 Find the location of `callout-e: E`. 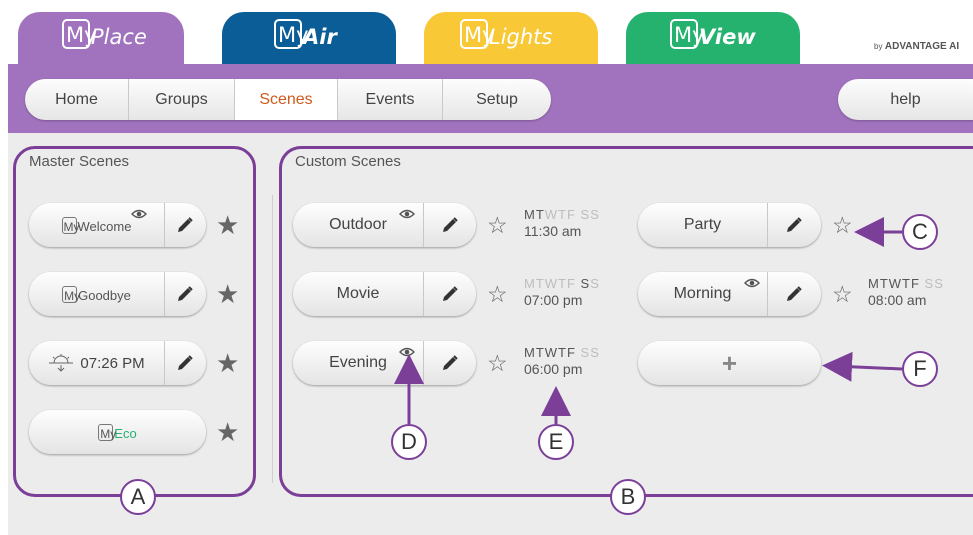

callout-e: E is located at coordinates (556, 442).